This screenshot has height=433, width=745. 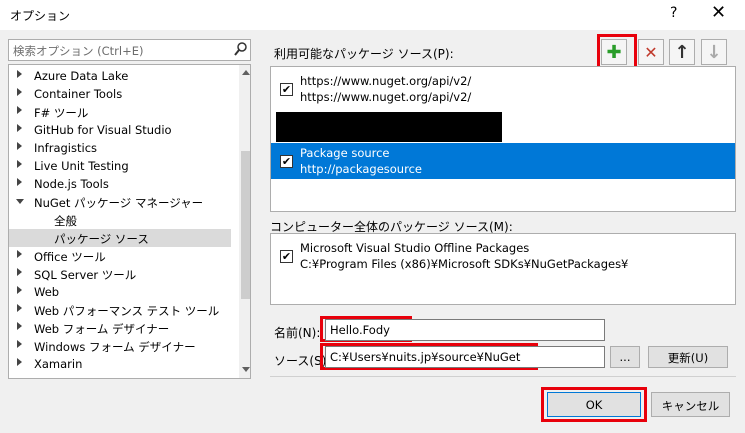 I want to click on search-placeholder: 検索オプション (Ctrl+E), so click(x=78, y=51).